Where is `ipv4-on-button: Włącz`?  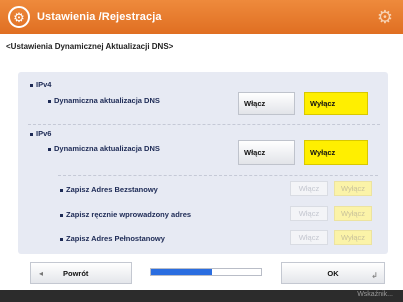
ipv4-on-button: Włącz is located at coordinates (266, 103).